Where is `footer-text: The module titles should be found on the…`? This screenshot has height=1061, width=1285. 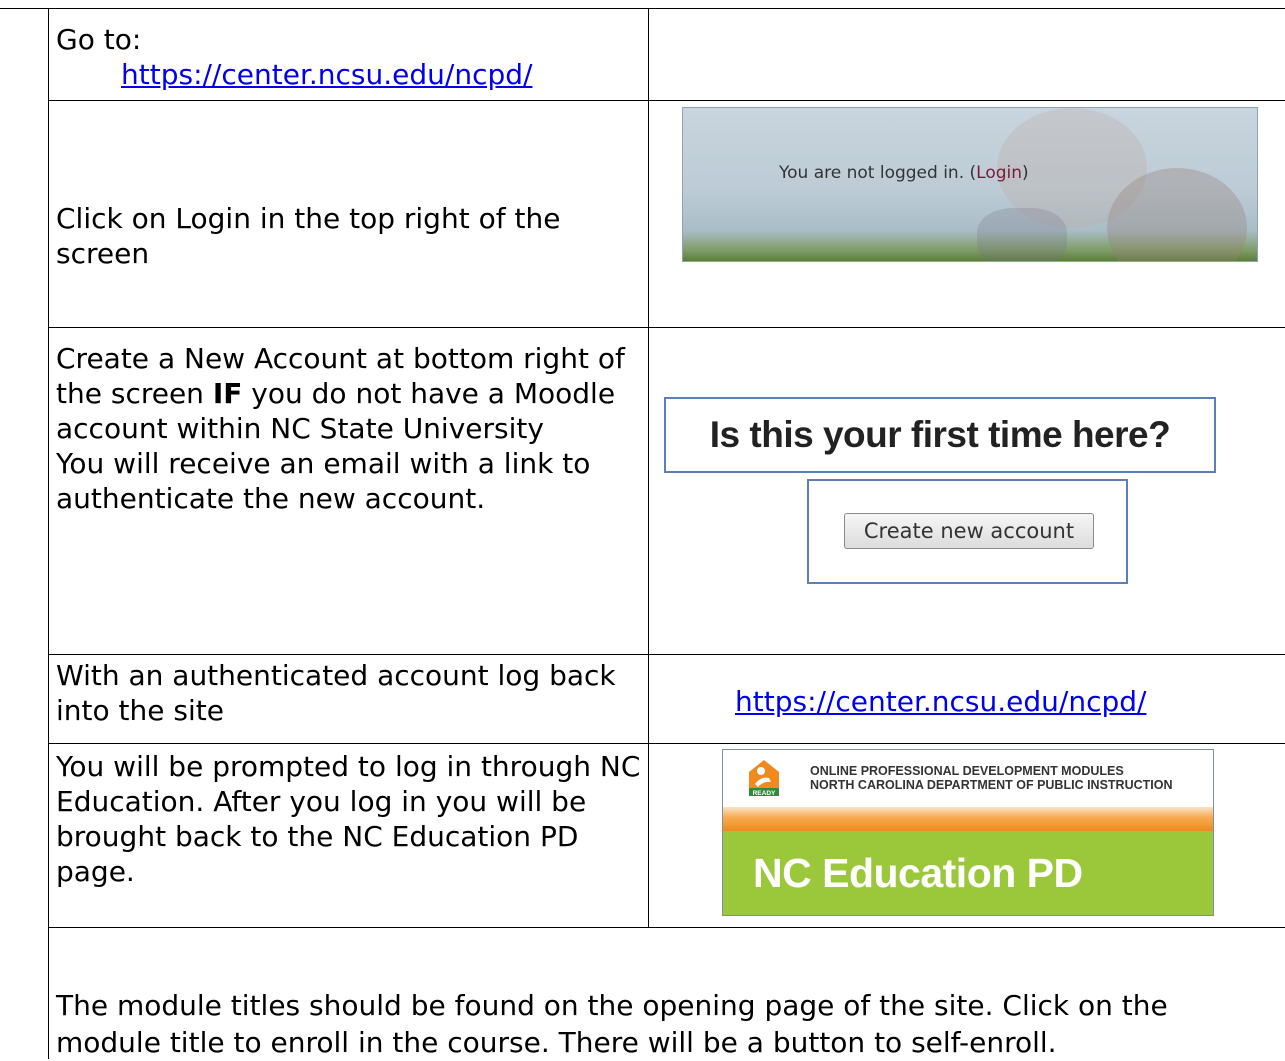 footer-text: The module titles should be found on the… is located at coordinates (612, 1024).